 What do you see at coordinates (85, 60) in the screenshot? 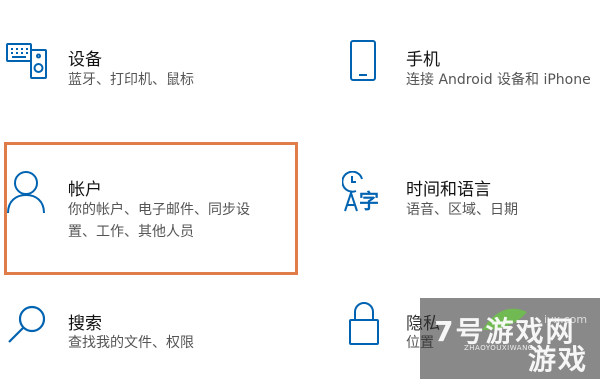
I see `tile-title: 设备` at bounding box center [85, 60].